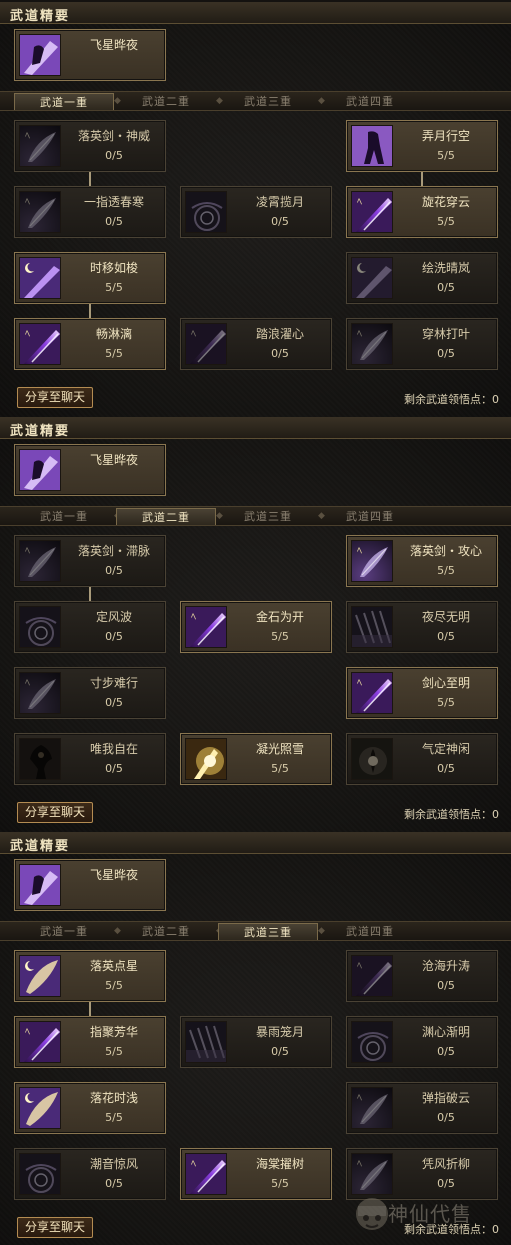 The width and height of the screenshot is (511, 1245). I want to click on skill-name: 唯我自在, so click(113, 749).